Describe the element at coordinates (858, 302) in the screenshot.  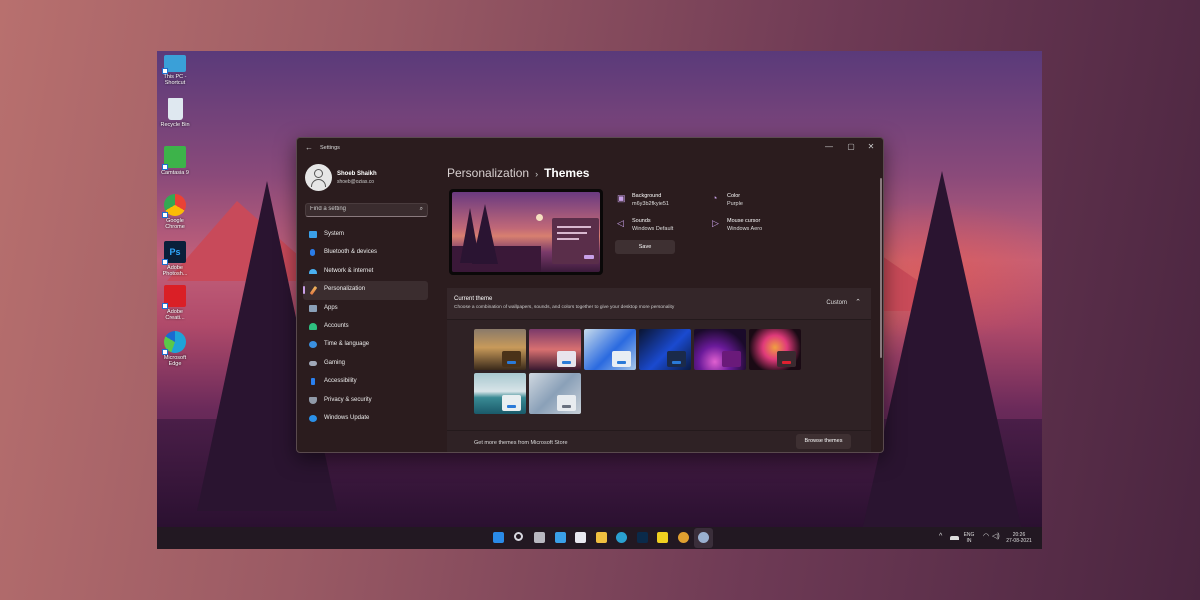
I see `chevron-up-icon: ⌃` at that location.